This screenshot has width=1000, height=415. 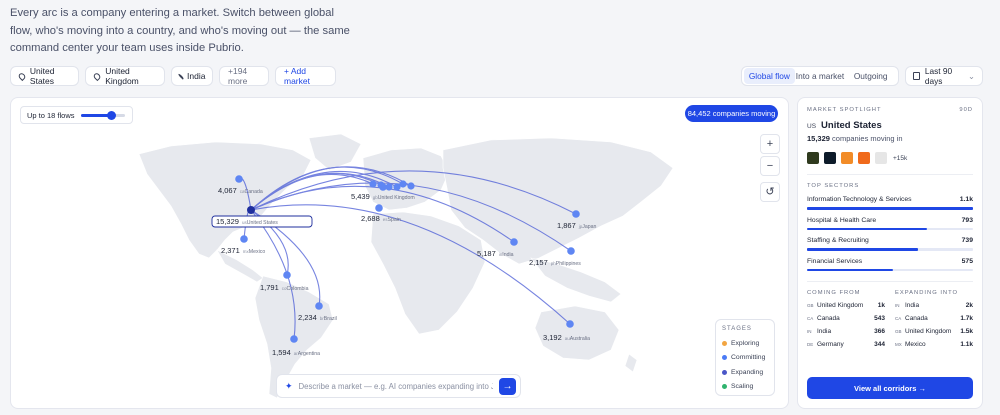 What do you see at coordinates (846, 344) in the screenshot?
I see `country-row: DE Germany 344` at bounding box center [846, 344].